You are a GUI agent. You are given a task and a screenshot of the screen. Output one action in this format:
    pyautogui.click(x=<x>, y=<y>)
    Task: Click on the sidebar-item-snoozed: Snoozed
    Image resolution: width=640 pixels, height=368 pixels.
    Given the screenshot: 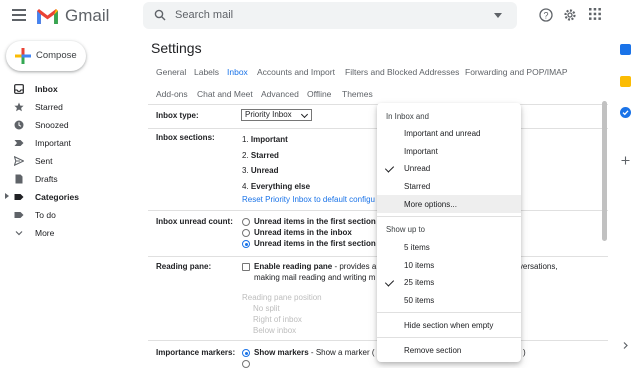 What is the action you would take?
    pyautogui.click(x=70, y=125)
    